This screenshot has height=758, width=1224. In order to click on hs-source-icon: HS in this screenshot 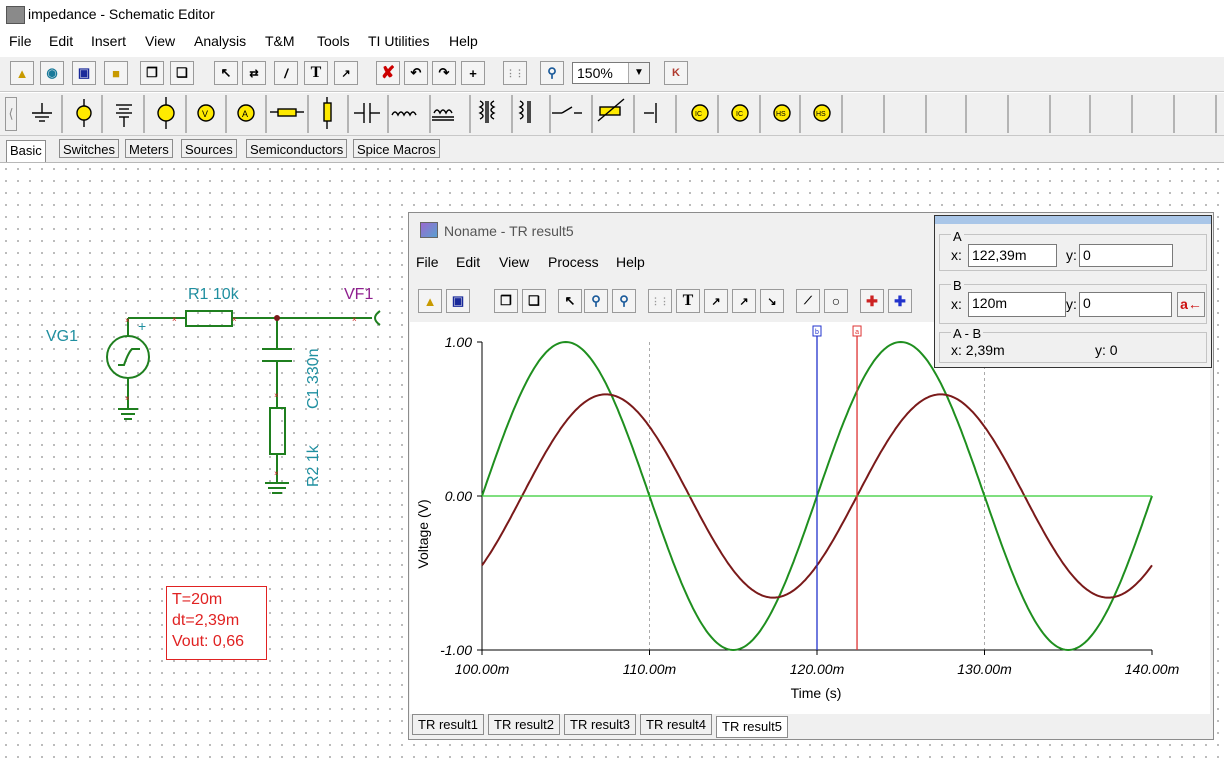, I will do `click(782, 113)`.